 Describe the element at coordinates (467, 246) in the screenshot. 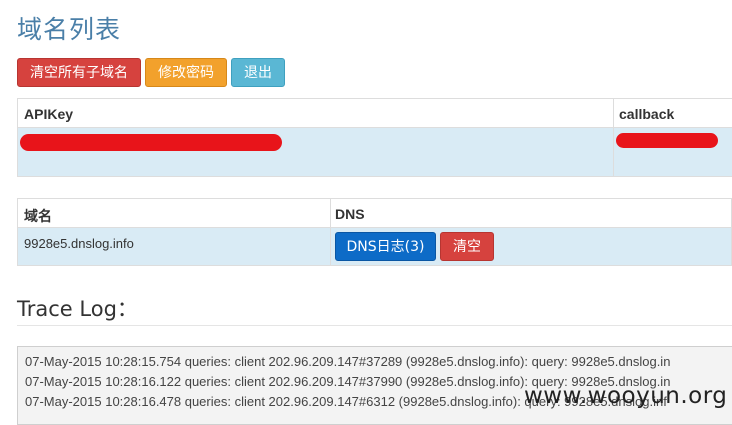

I see `clear-domain-button: 清空` at that location.